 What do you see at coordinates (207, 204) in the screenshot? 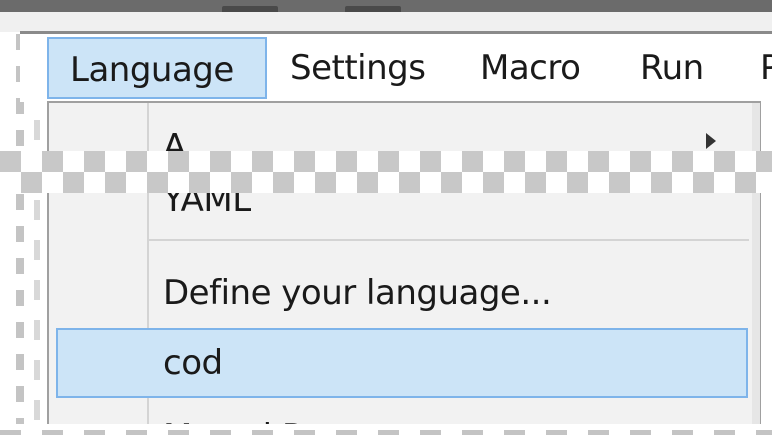
I see `language-item-yaml: YAML` at bounding box center [207, 204].